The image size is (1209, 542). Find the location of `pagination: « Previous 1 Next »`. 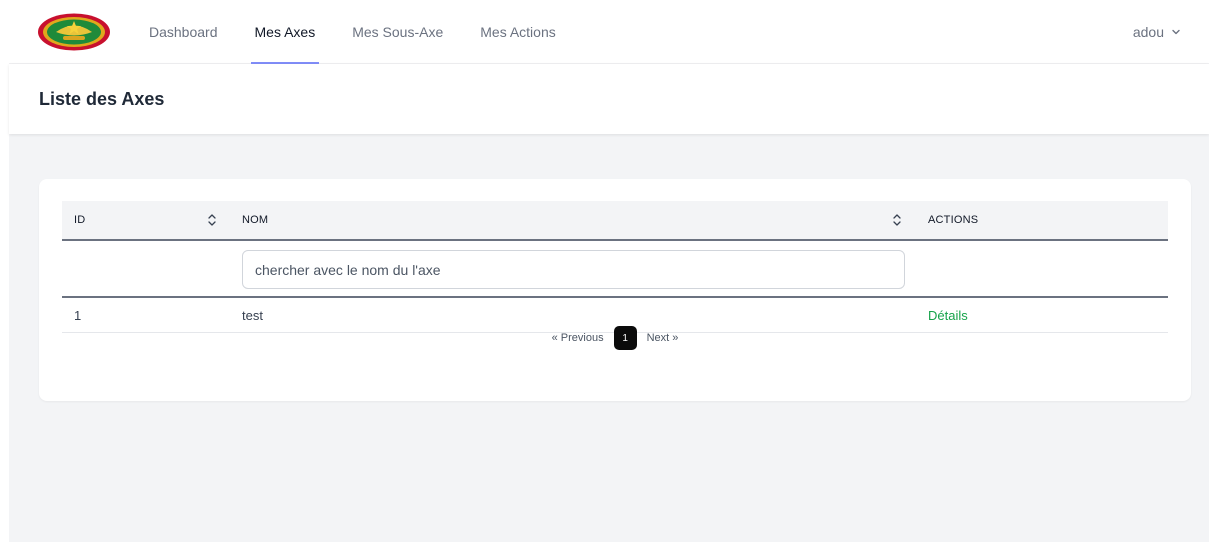

pagination: « Previous 1 Next » is located at coordinates (615, 338).